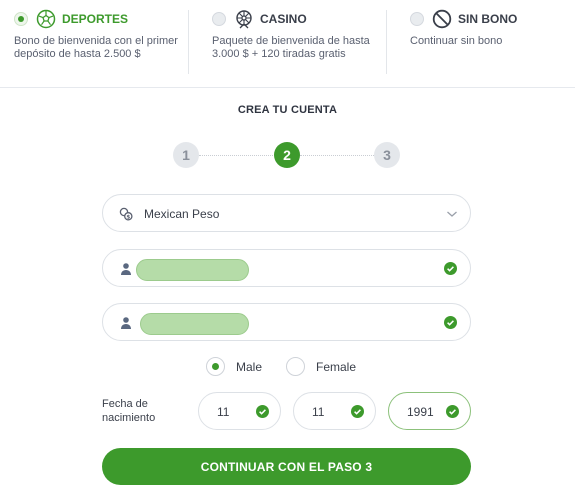 This screenshot has width=575, height=491. Describe the element at coordinates (95, 19) in the screenshot. I see `bonus-title: DEPORTES` at that location.